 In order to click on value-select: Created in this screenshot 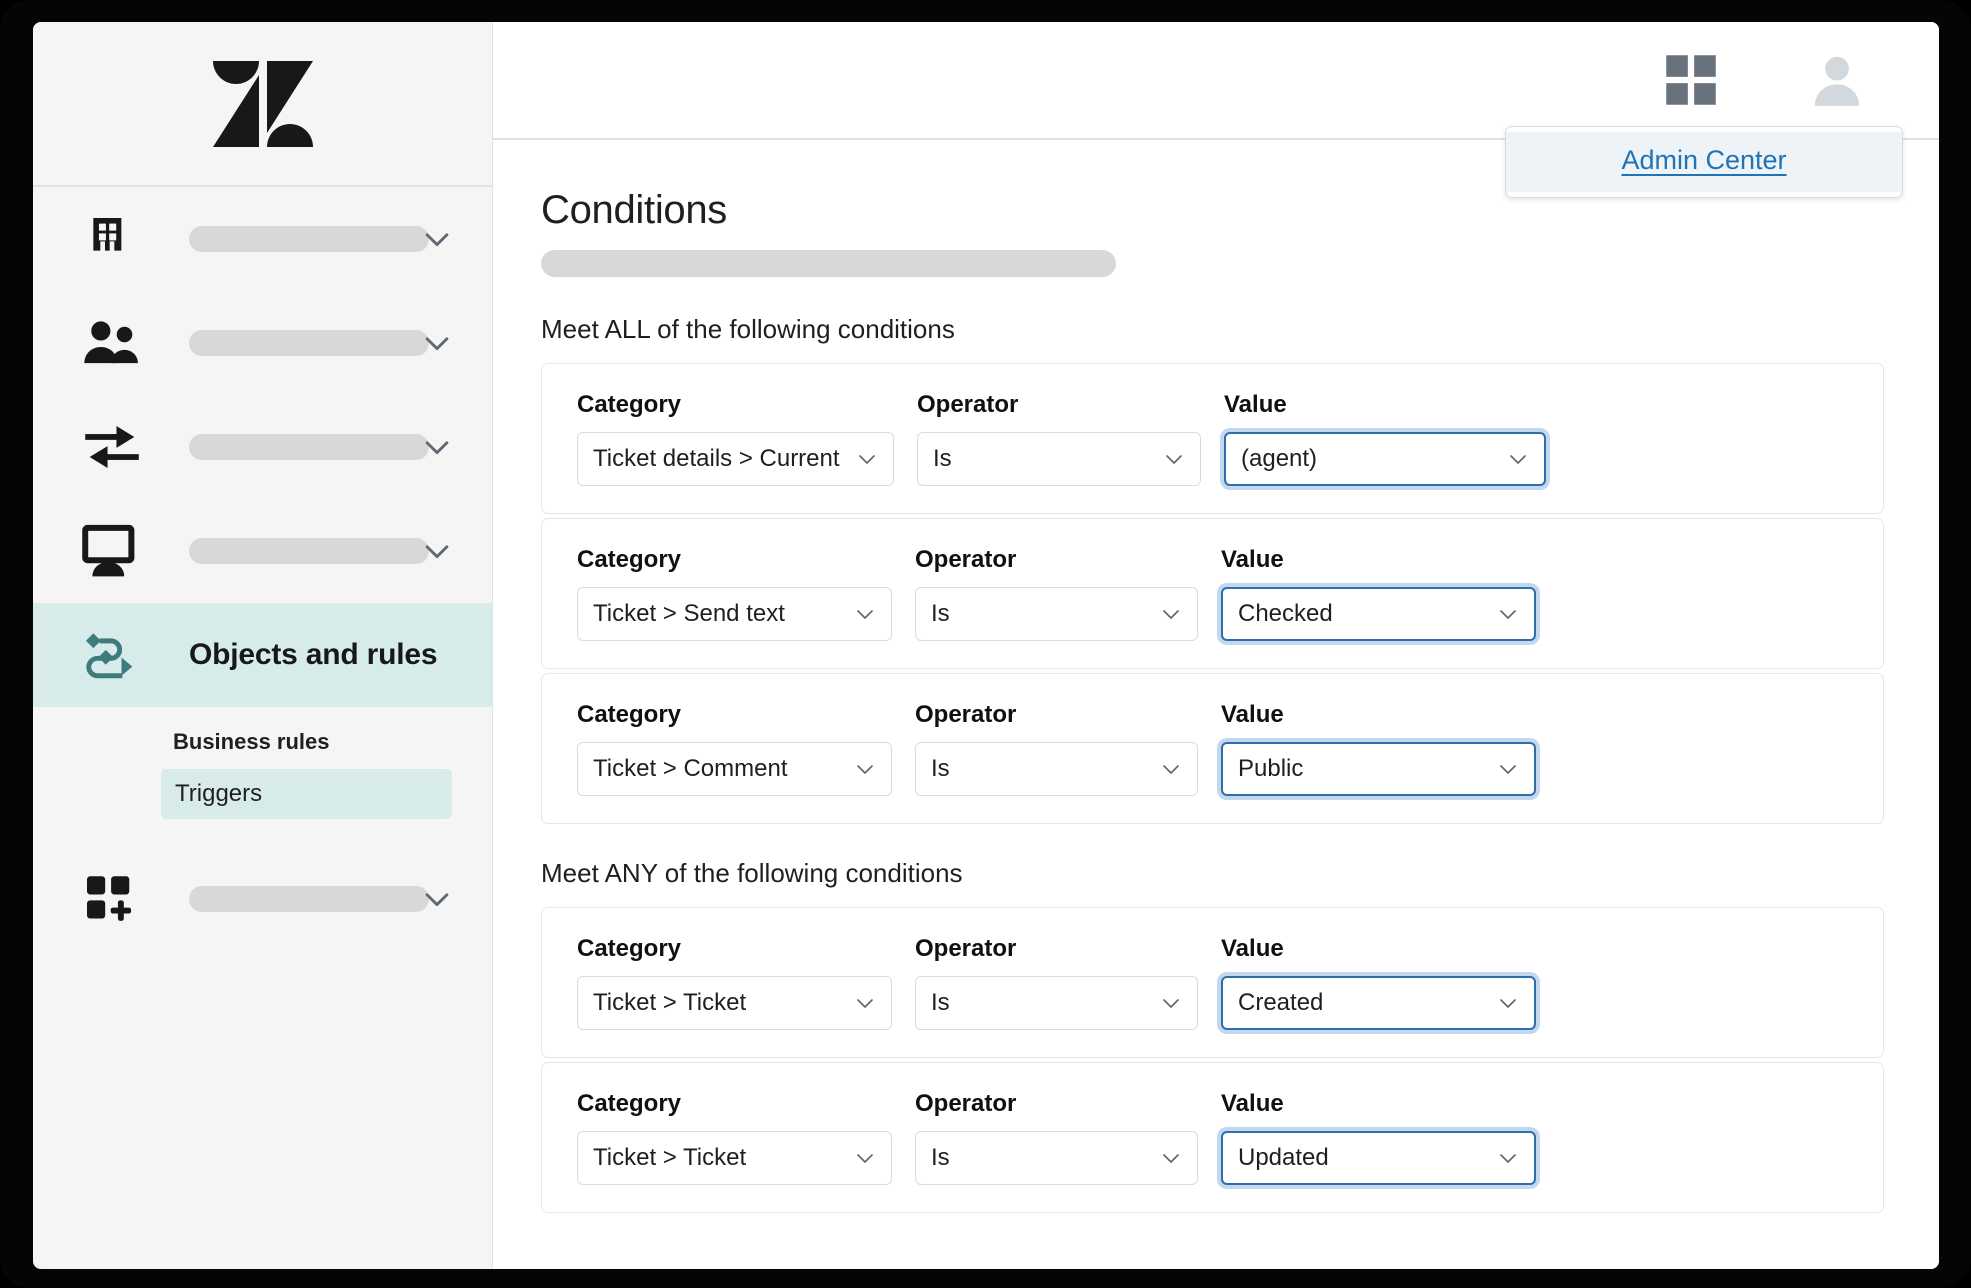, I will do `click(1378, 1003)`.